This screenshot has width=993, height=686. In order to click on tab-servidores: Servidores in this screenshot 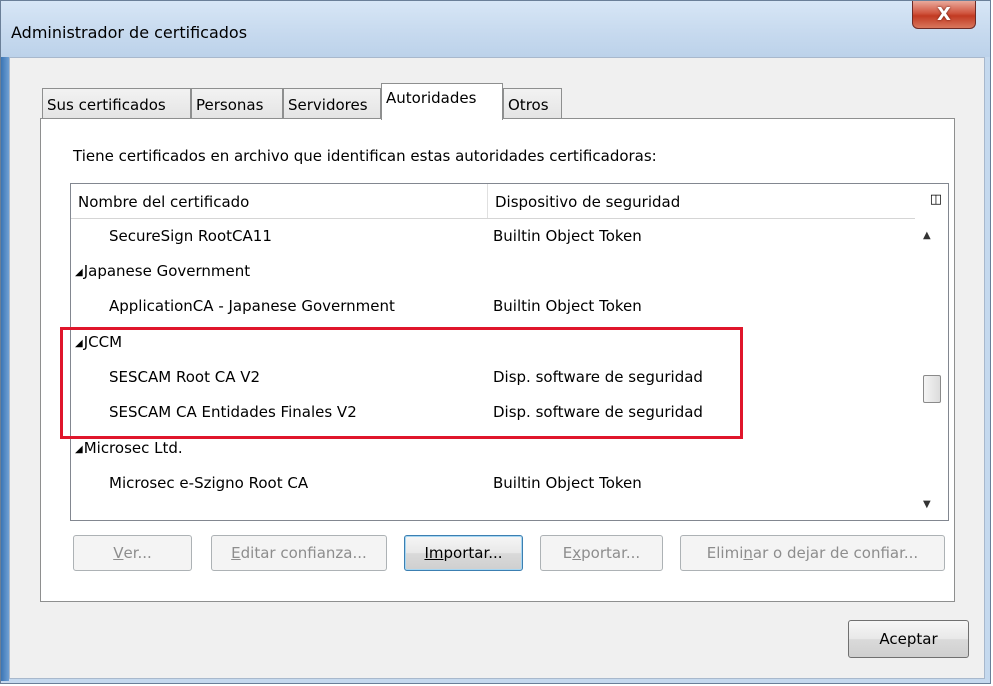, I will do `click(332, 103)`.